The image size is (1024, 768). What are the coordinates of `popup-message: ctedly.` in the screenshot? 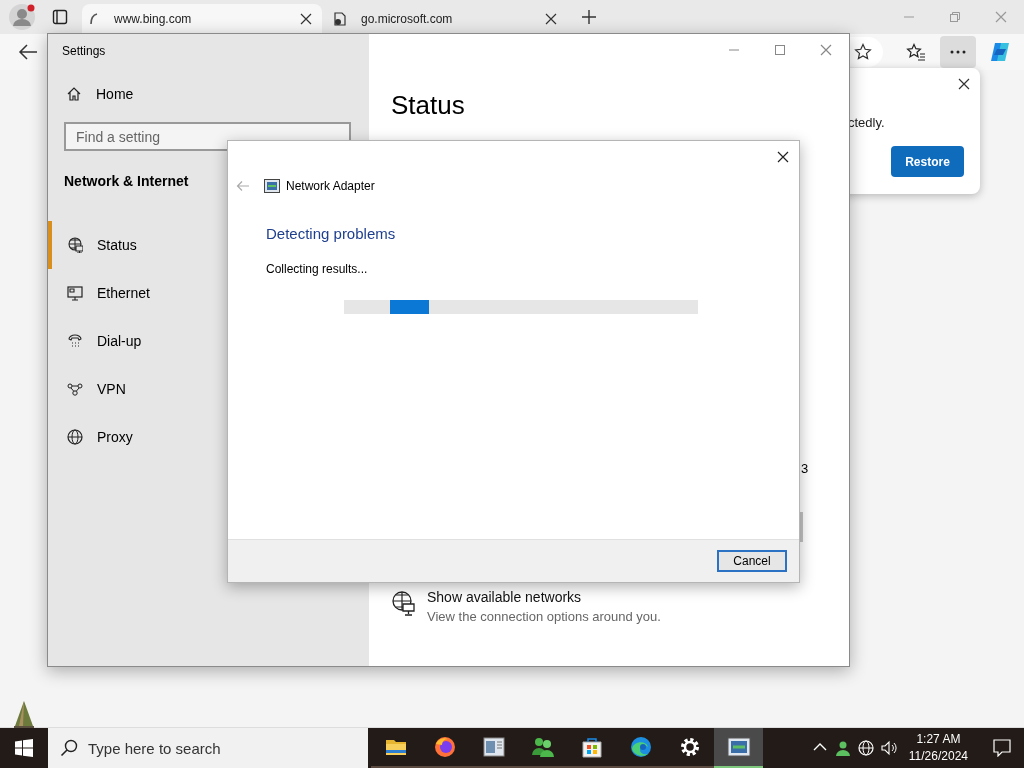 It's located at (866, 122).